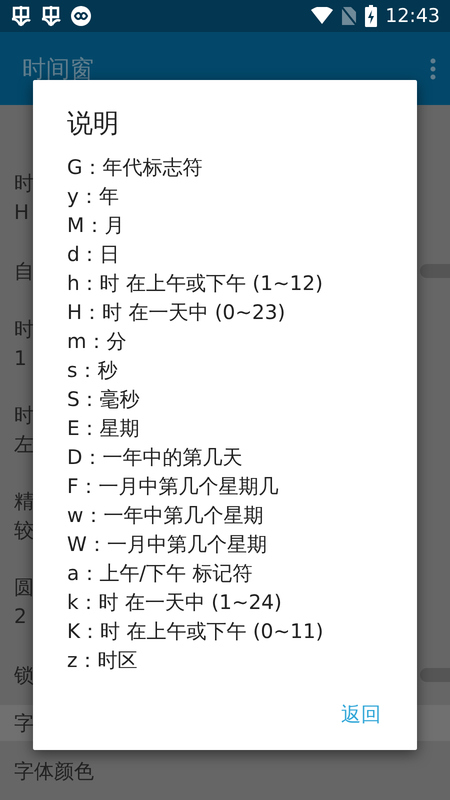  Describe the element at coordinates (24, 723) in the screenshot. I see `section-header: 字` at that location.